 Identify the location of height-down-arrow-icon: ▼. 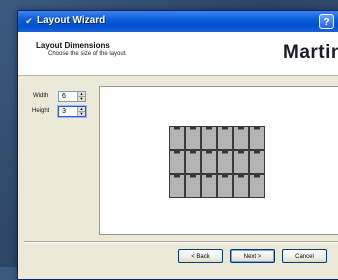
(81, 113).